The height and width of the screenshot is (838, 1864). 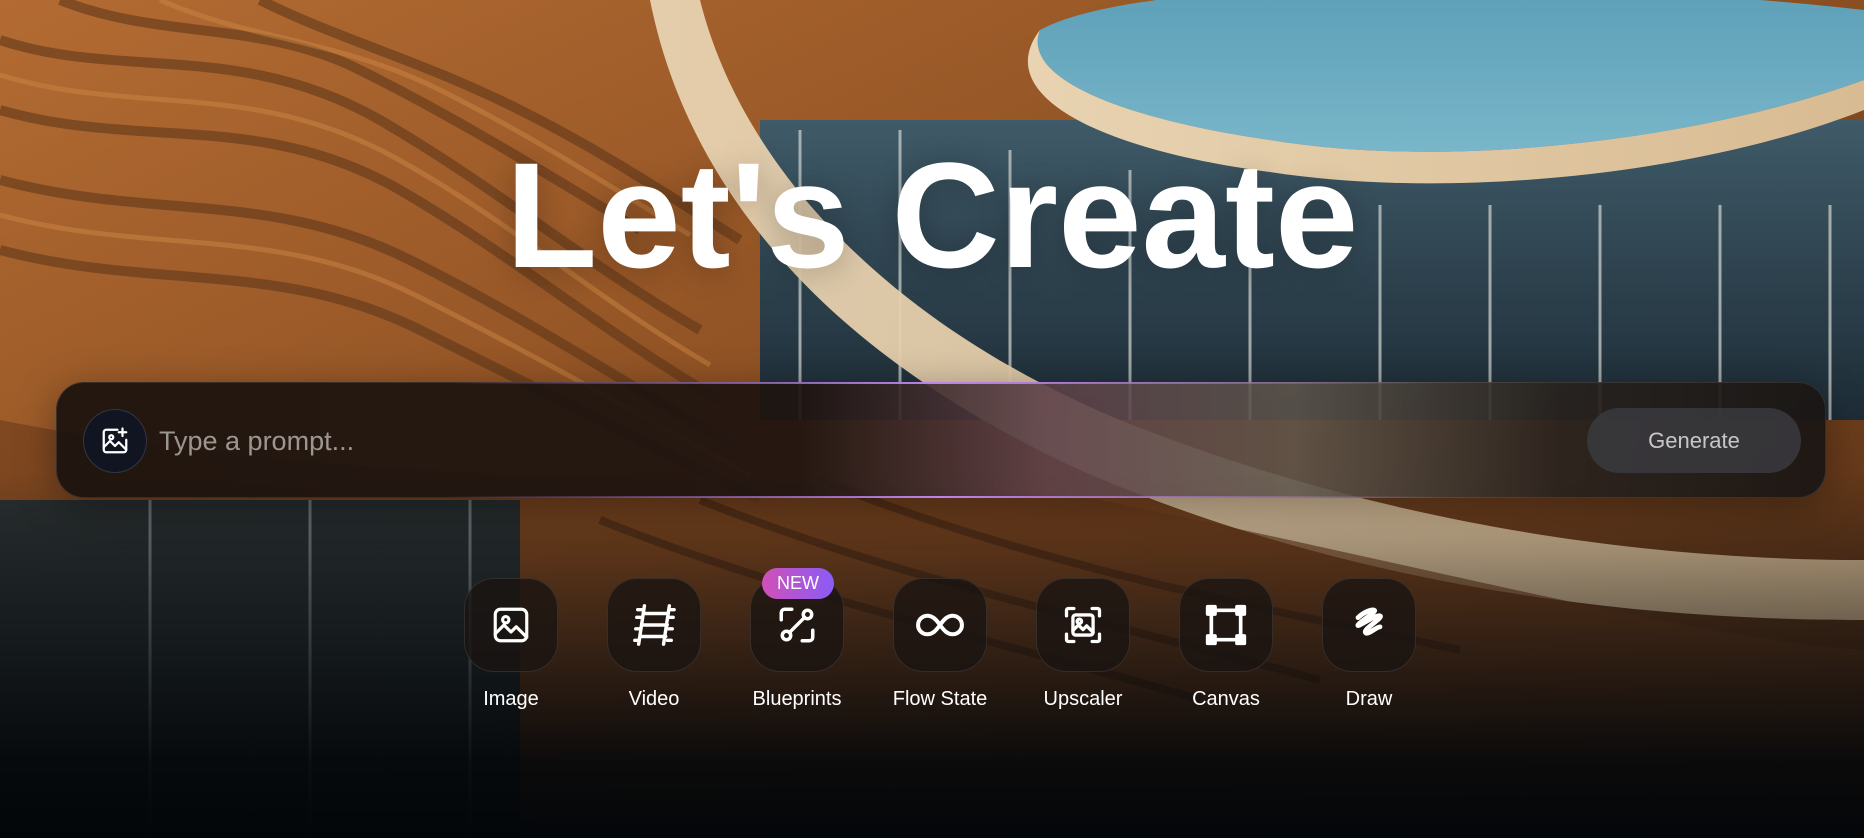 I want to click on film-icon, so click(x=654, y=625).